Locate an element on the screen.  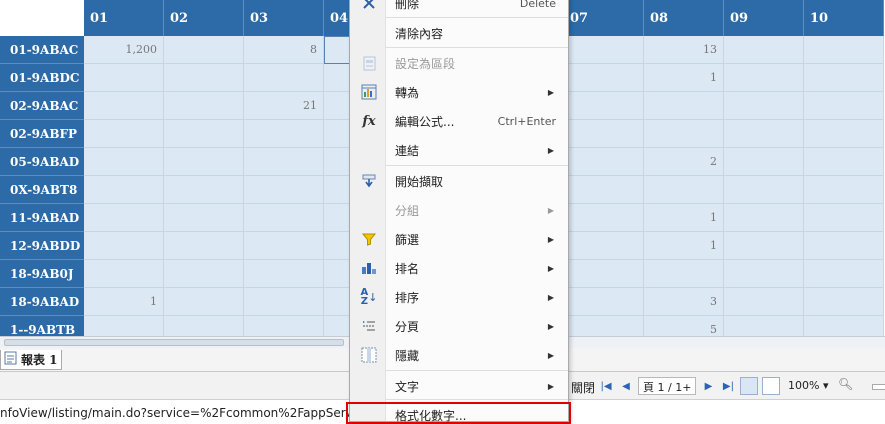
column-header: 09 is located at coordinates (764, 18).